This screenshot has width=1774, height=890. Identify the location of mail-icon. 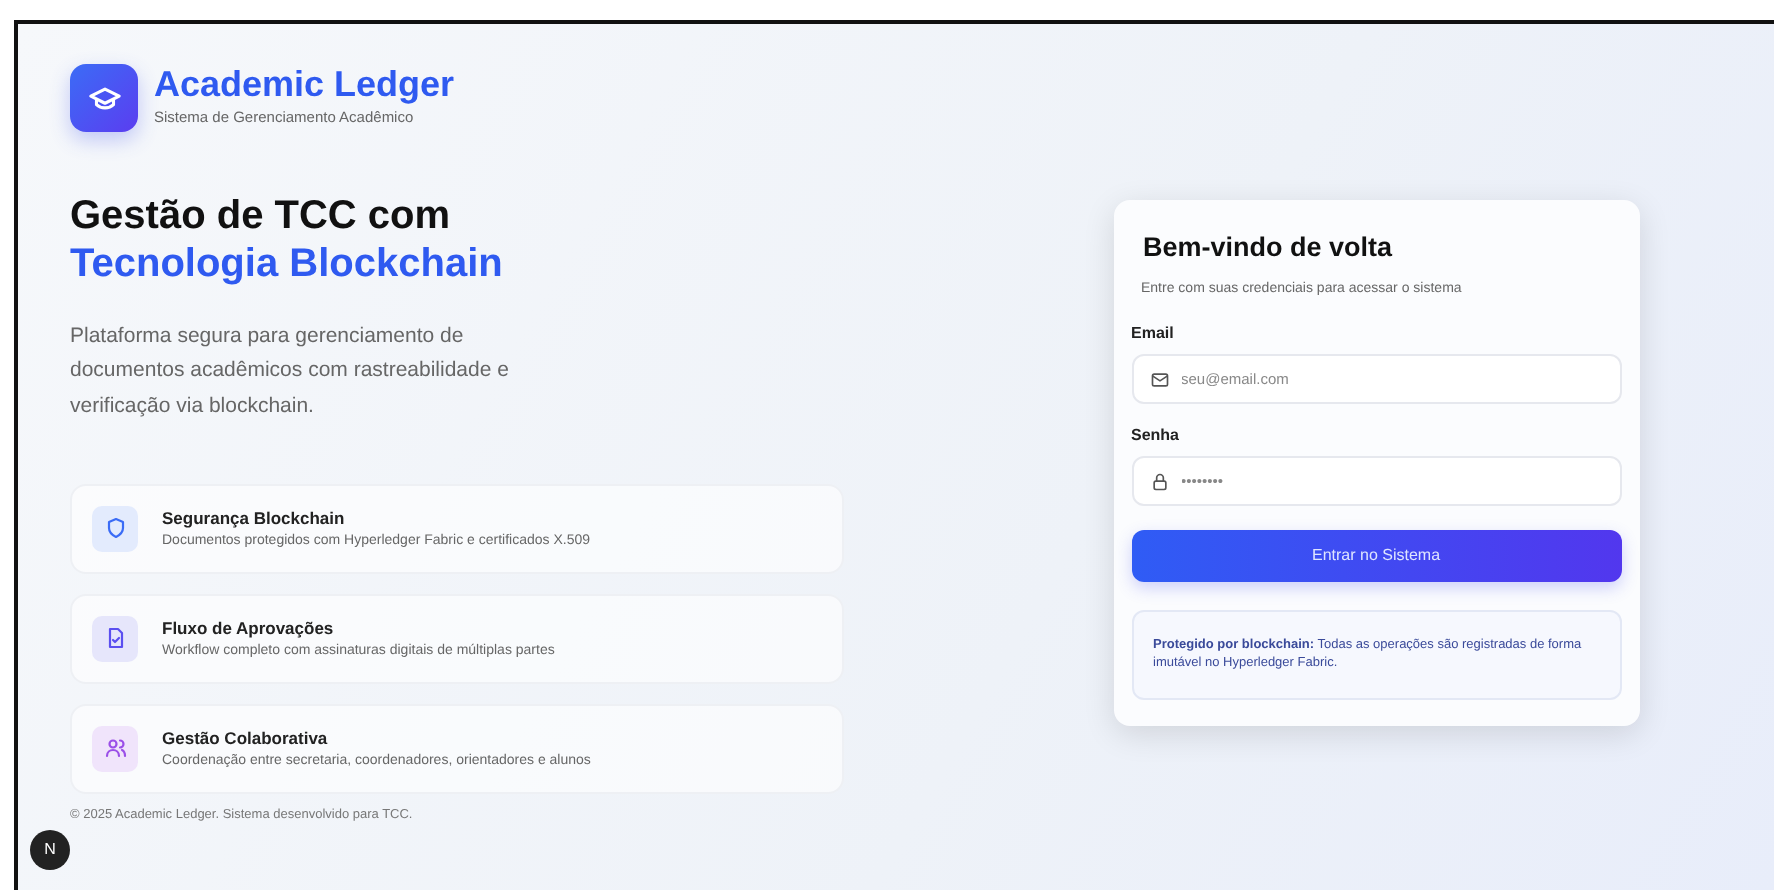
(1159, 379).